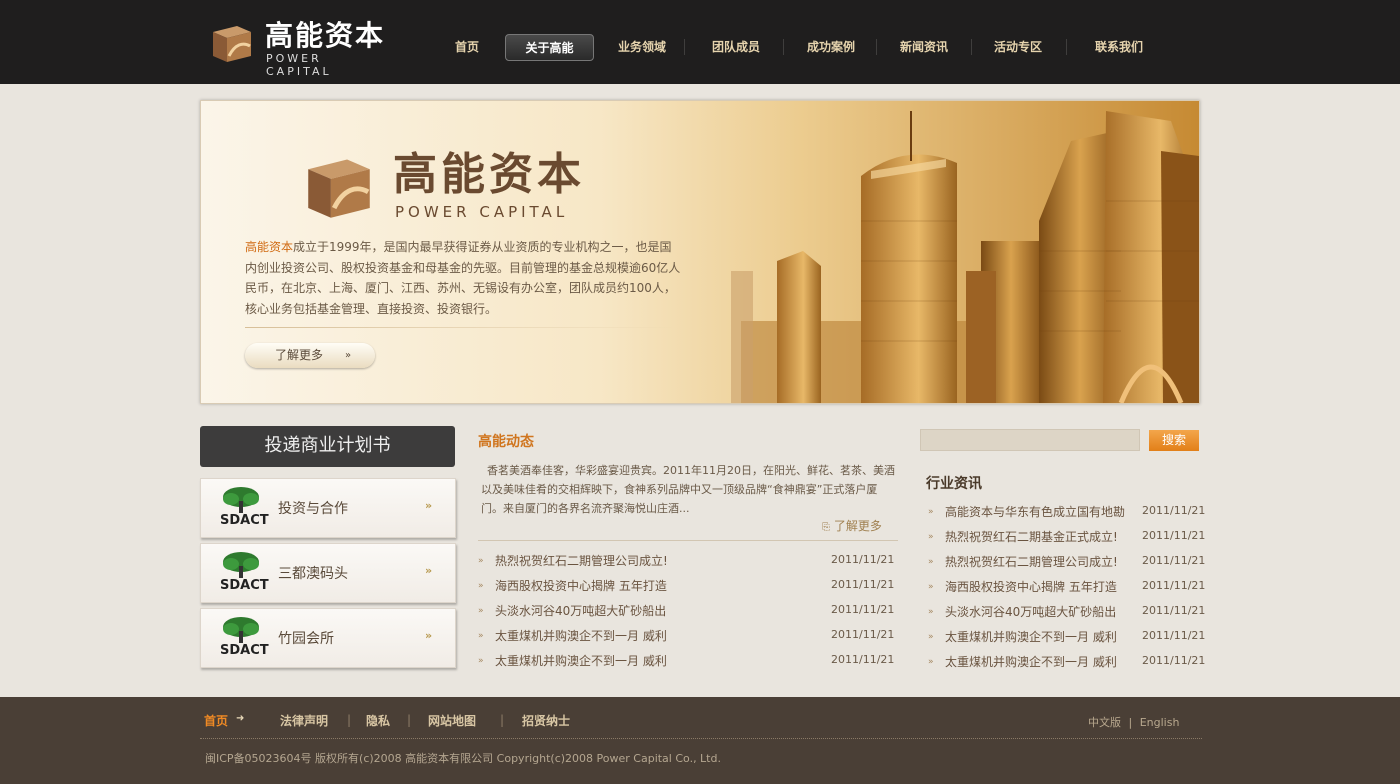 The height and width of the screenshot is (784, 1400). What do you see at coordinates (313, 574) in the screenshot?
I see `card-label: 三都澳码头` at bounding box center [313, 574].